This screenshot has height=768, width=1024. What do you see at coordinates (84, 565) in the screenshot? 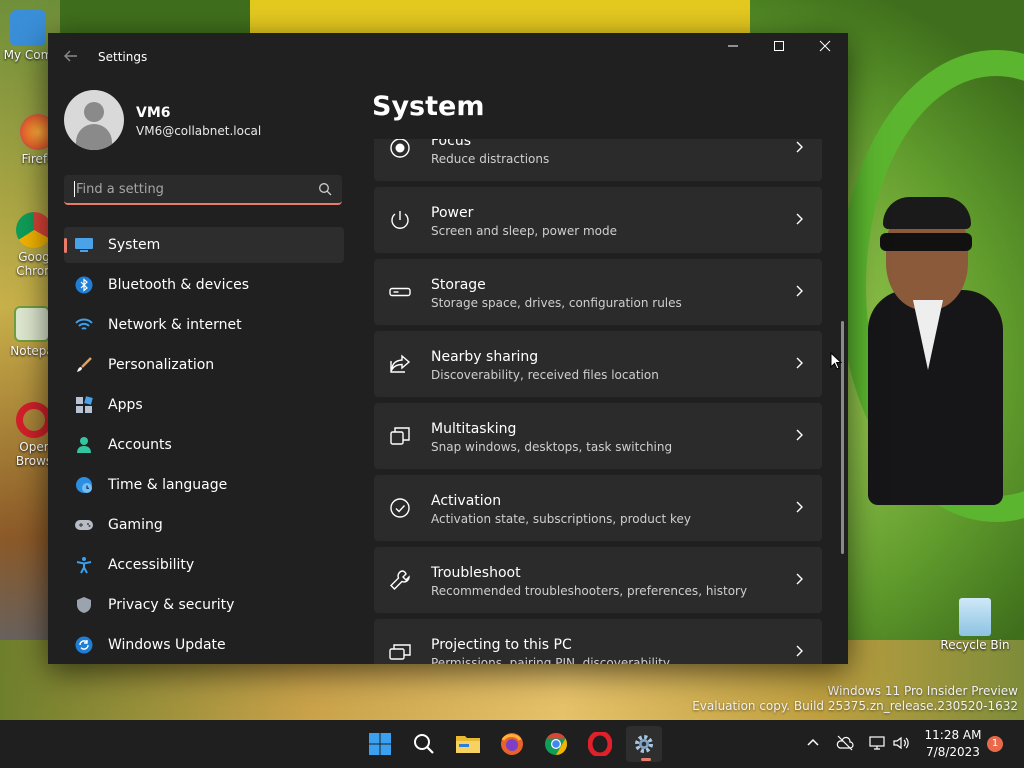
I see `accessibility-icon` at bounding box center [84, 565].